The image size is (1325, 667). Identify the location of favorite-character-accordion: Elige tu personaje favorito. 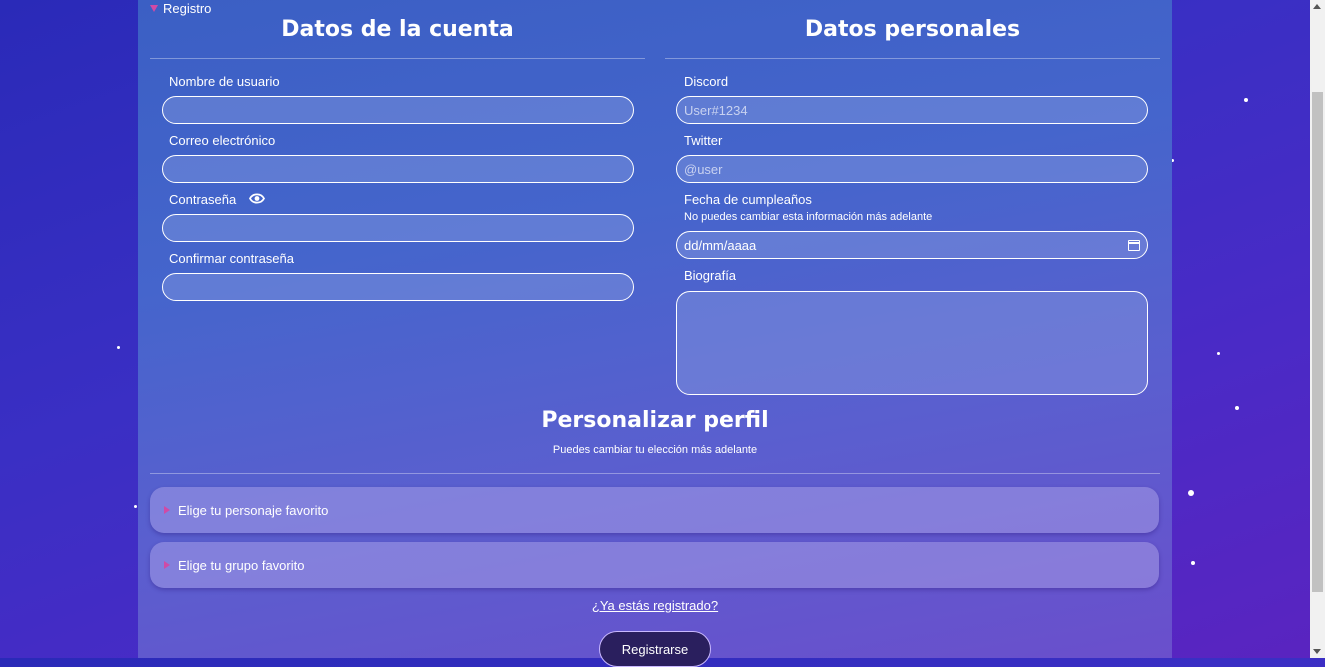
(654, 510).